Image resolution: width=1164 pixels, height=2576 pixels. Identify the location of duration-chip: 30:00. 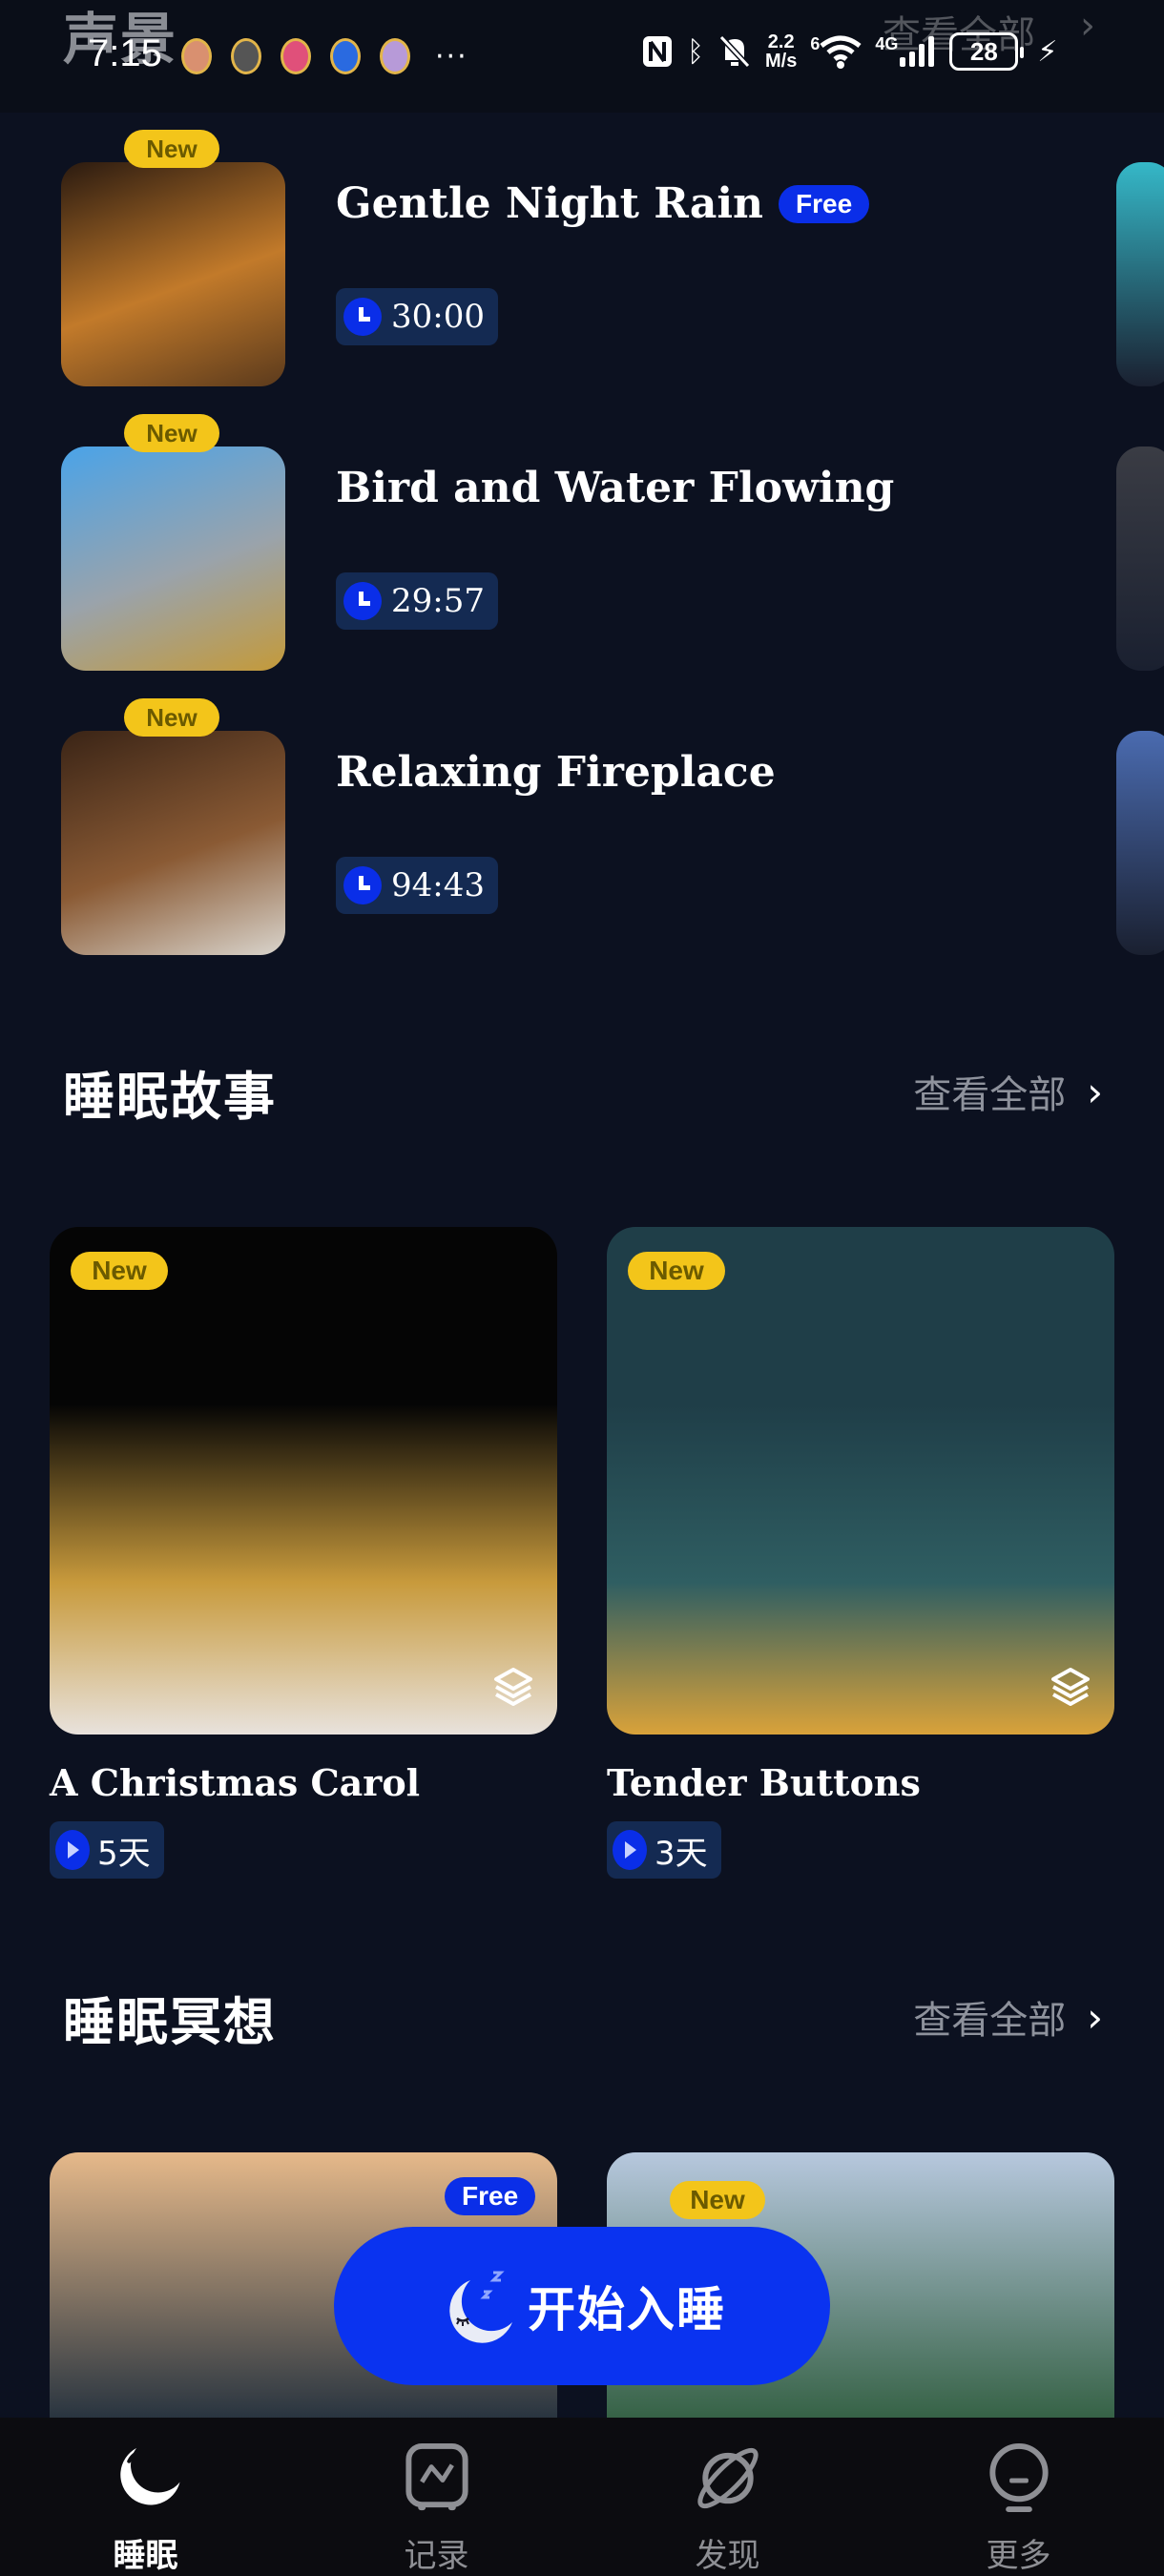
(417, 316).